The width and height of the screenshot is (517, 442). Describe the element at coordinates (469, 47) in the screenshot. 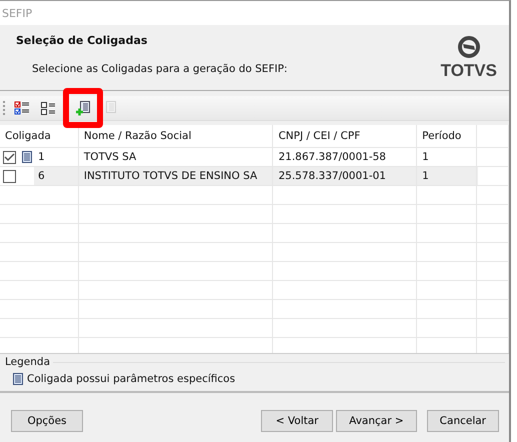

I see `logo-icon` at that location.